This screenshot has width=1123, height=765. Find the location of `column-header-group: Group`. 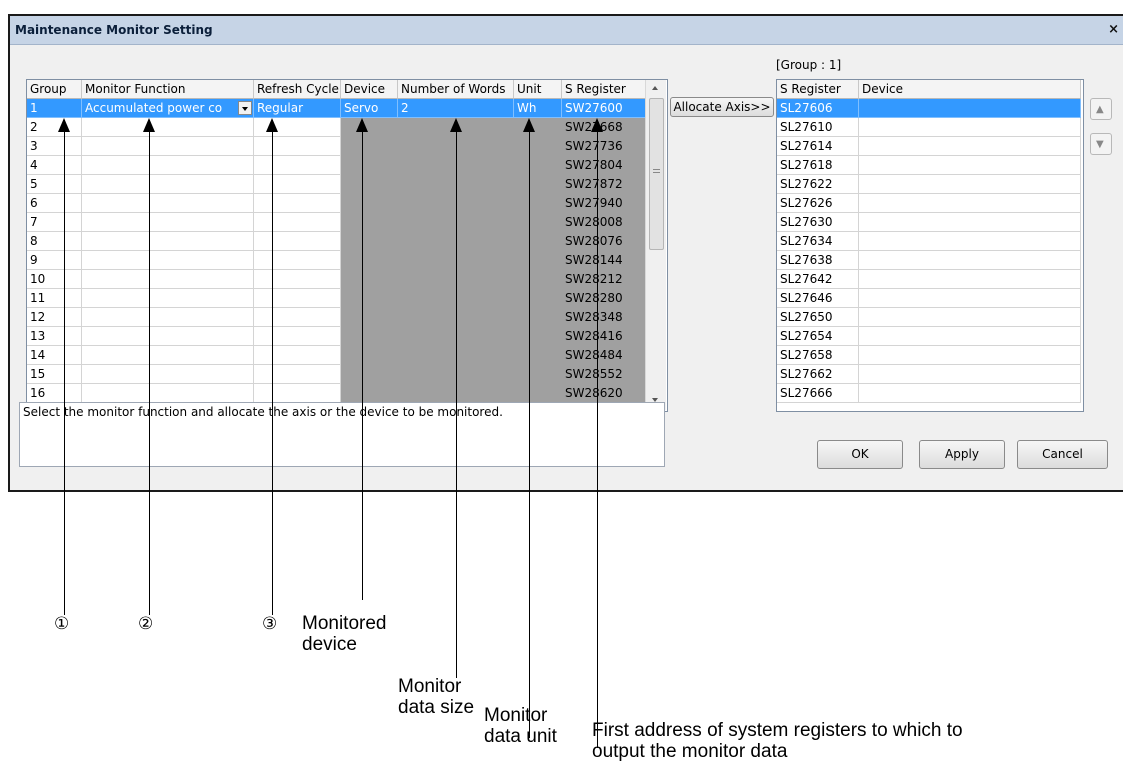

column-header-group: Group is located at coordinates (54, 89).